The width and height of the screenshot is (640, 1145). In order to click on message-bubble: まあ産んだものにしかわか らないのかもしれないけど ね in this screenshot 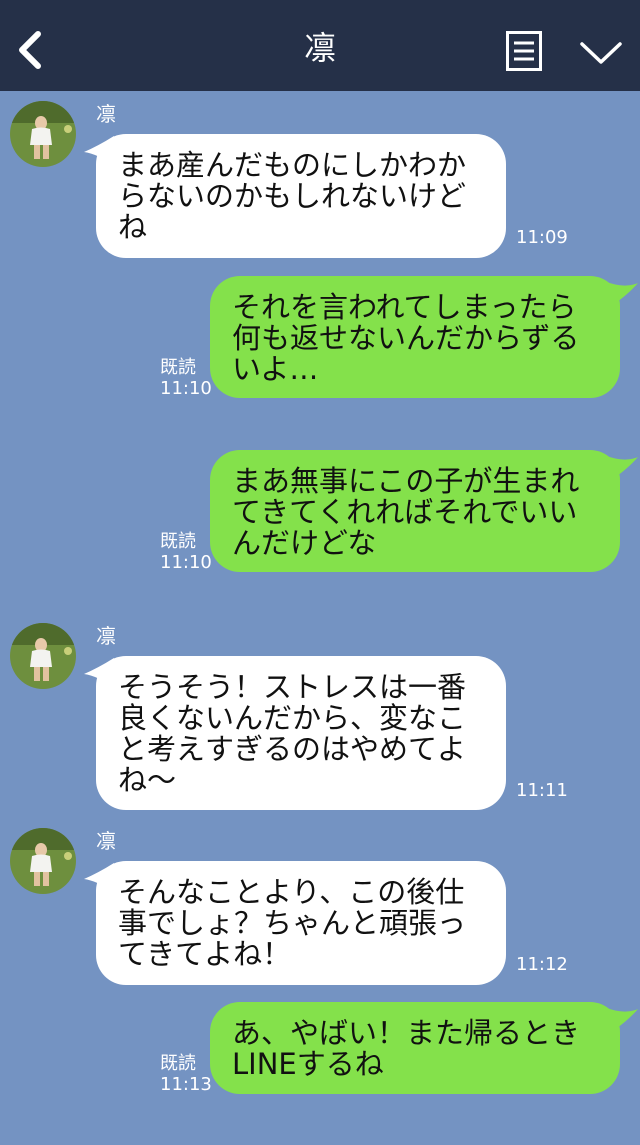, I will do `click(301, 196)`.